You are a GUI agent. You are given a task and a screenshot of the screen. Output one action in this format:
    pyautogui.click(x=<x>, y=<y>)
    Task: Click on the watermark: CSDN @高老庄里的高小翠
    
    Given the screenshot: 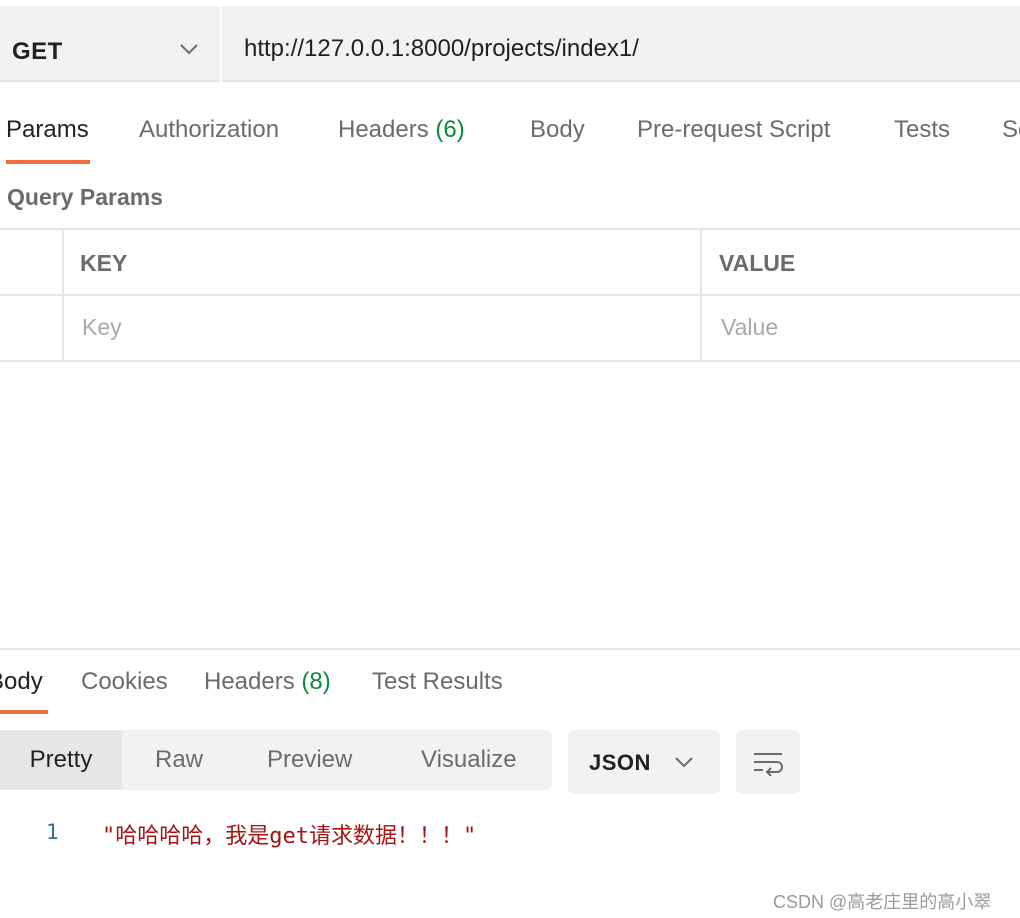 What is the action you would take?
    pyautogui.click(x=882, y=902)
    